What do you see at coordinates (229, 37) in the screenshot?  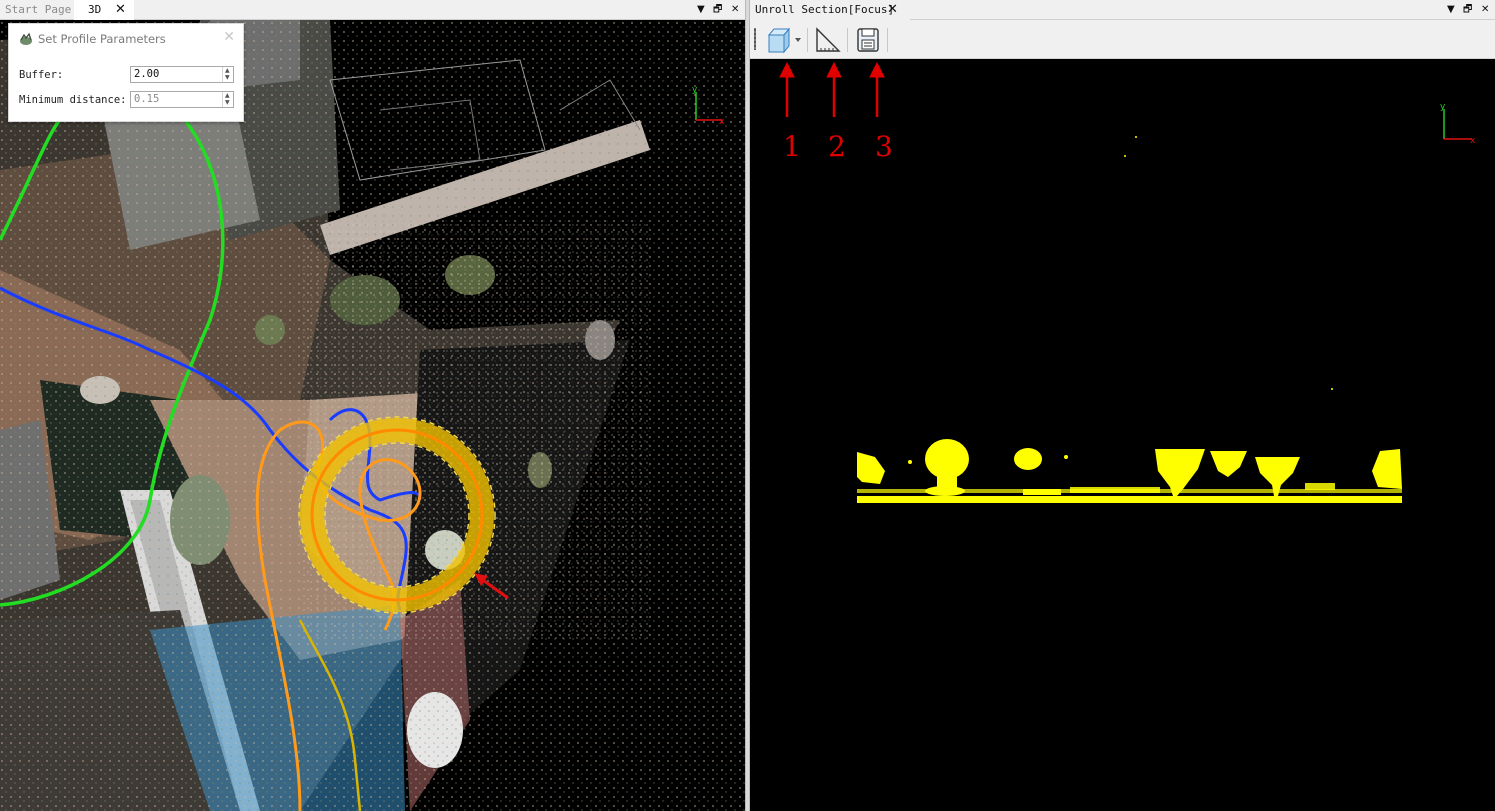 I see `dialog-close-icon: ✕` at bounding box center [229, 37].